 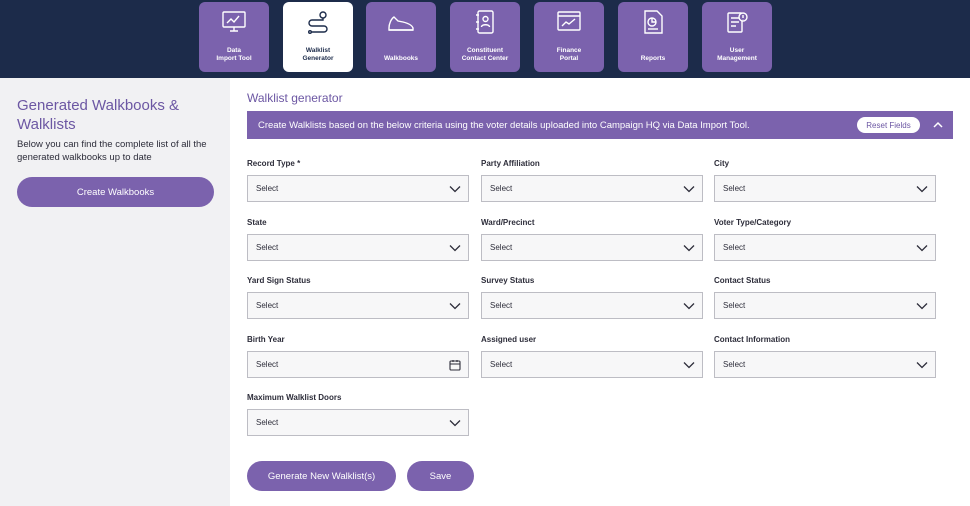 I want to click on nav-tile-label: Reports, so click(x=653, y=58).